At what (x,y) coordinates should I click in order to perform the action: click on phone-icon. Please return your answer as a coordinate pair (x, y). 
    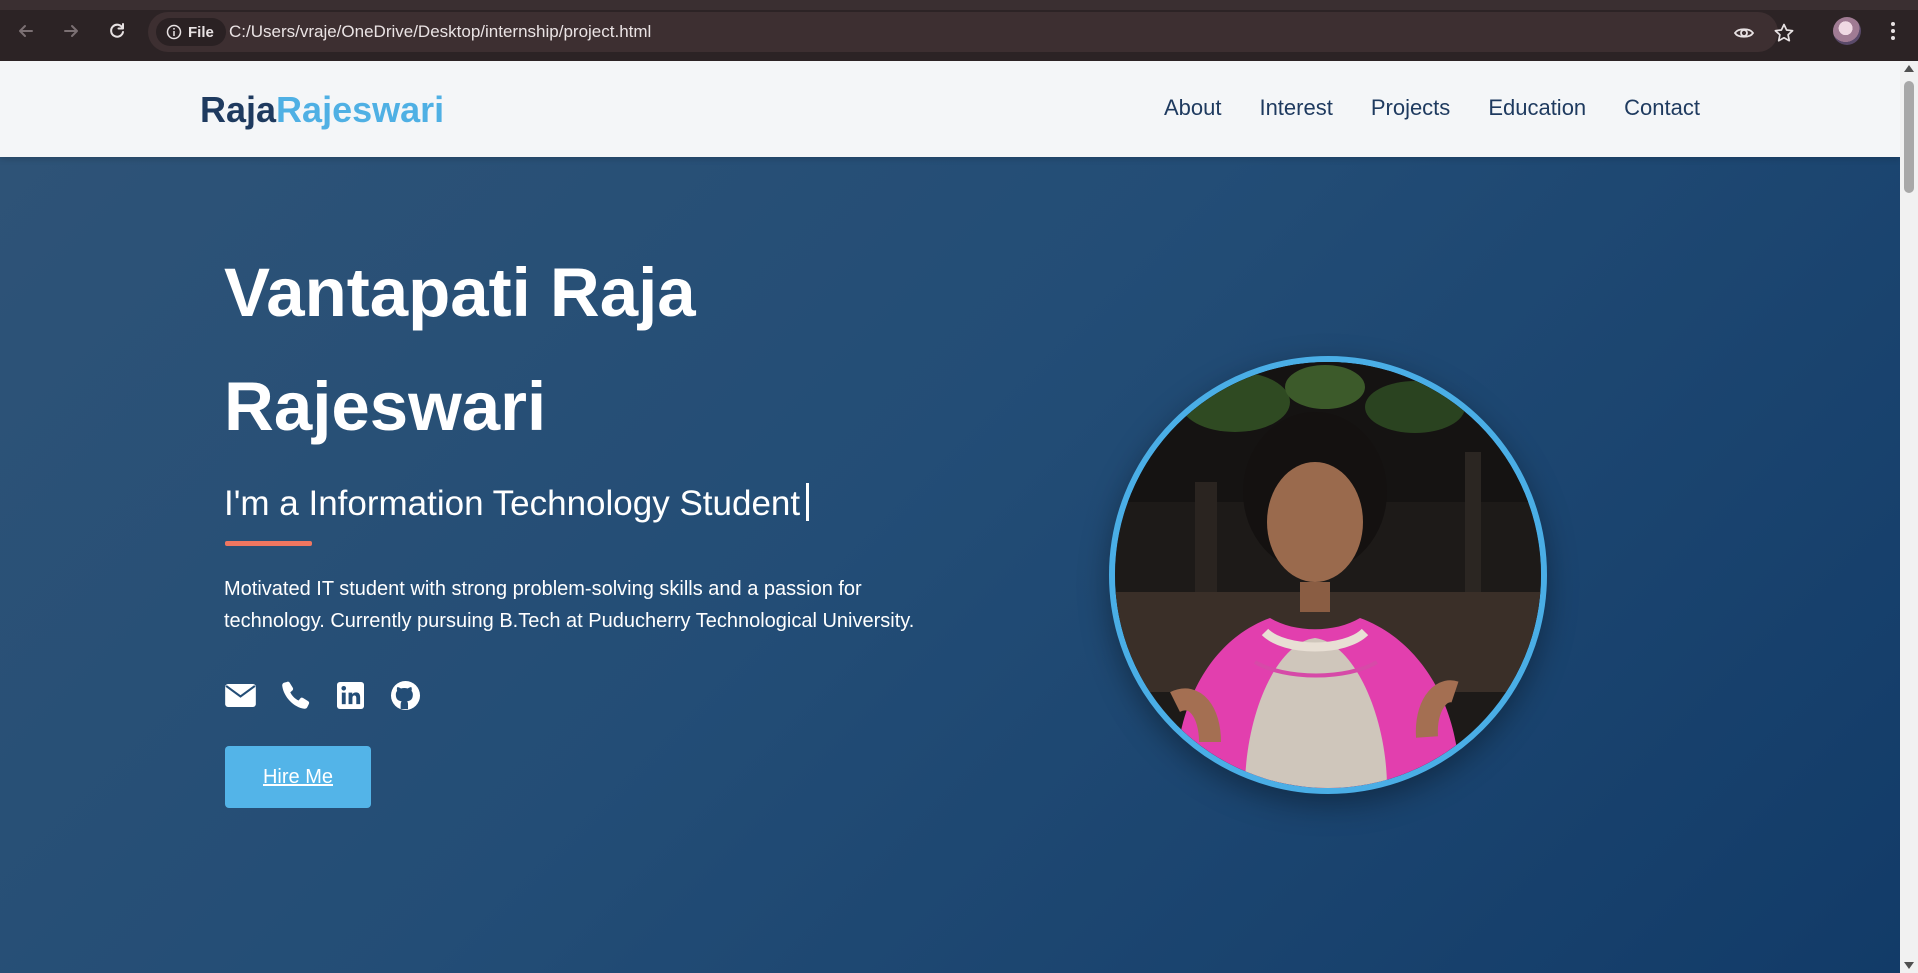
    Looking at the image, I should click on (295, 695).